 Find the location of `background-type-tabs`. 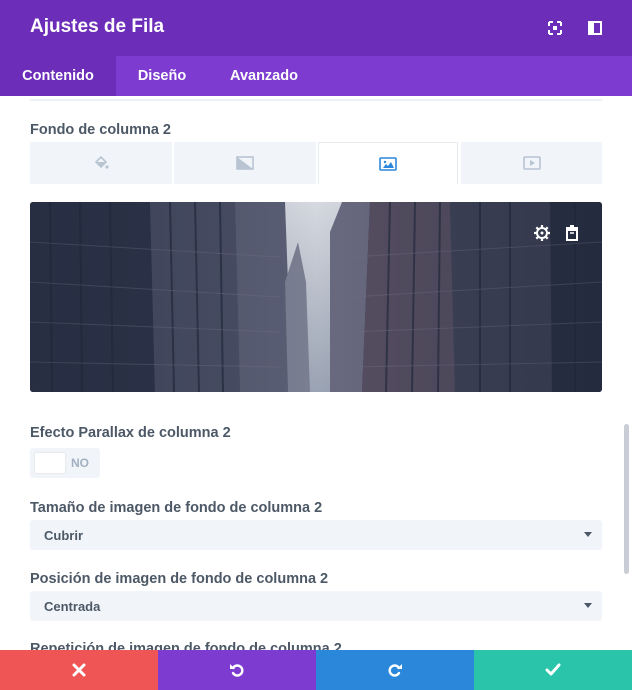

background-type-tabs is located at coordinates (316, 163).